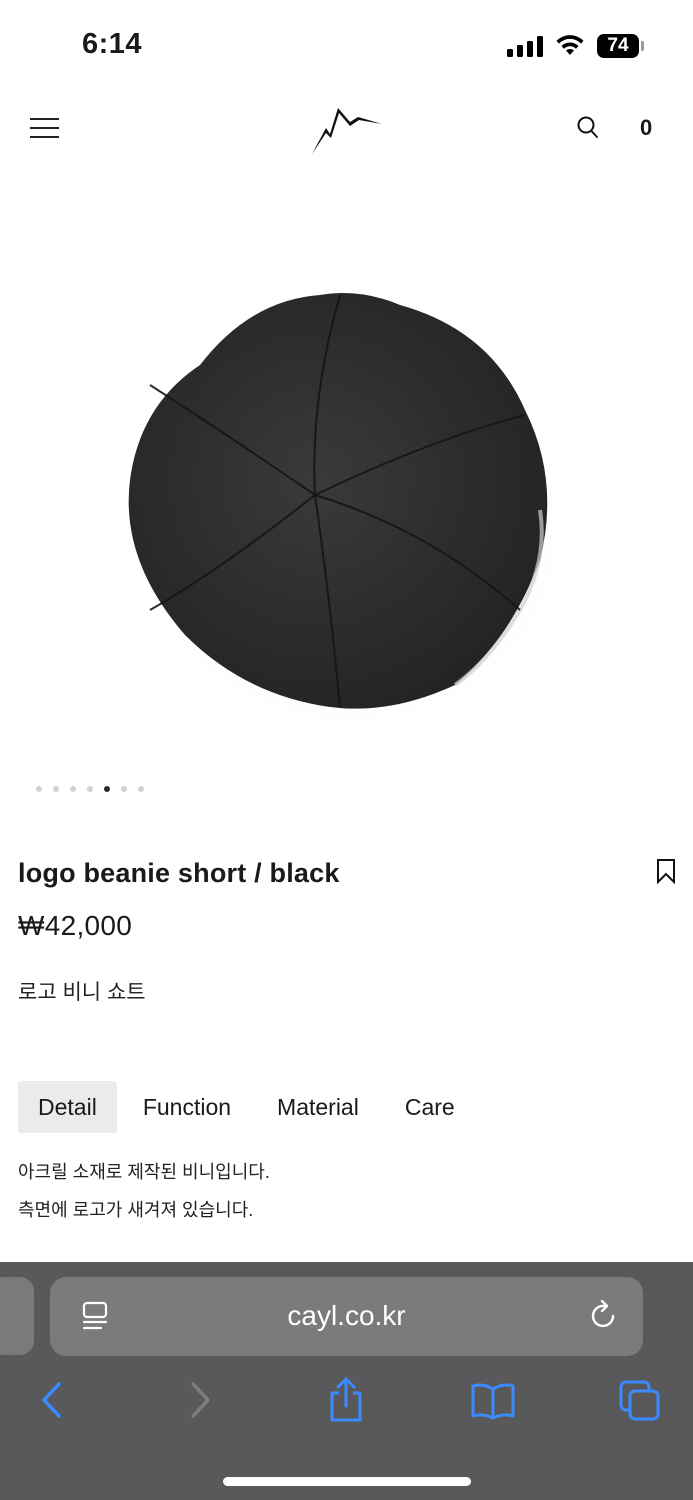  I want to click on product-title: logo beanie short / black, so click(179, 873).